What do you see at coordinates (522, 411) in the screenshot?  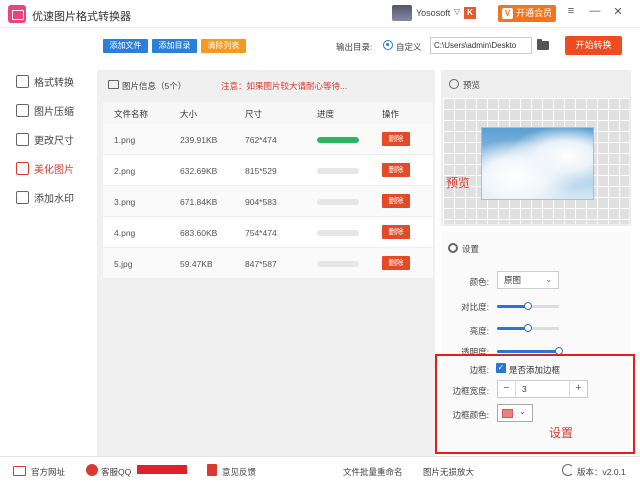 I see `chevron-down-icon: ⌄` at bounding box center [522, 411].